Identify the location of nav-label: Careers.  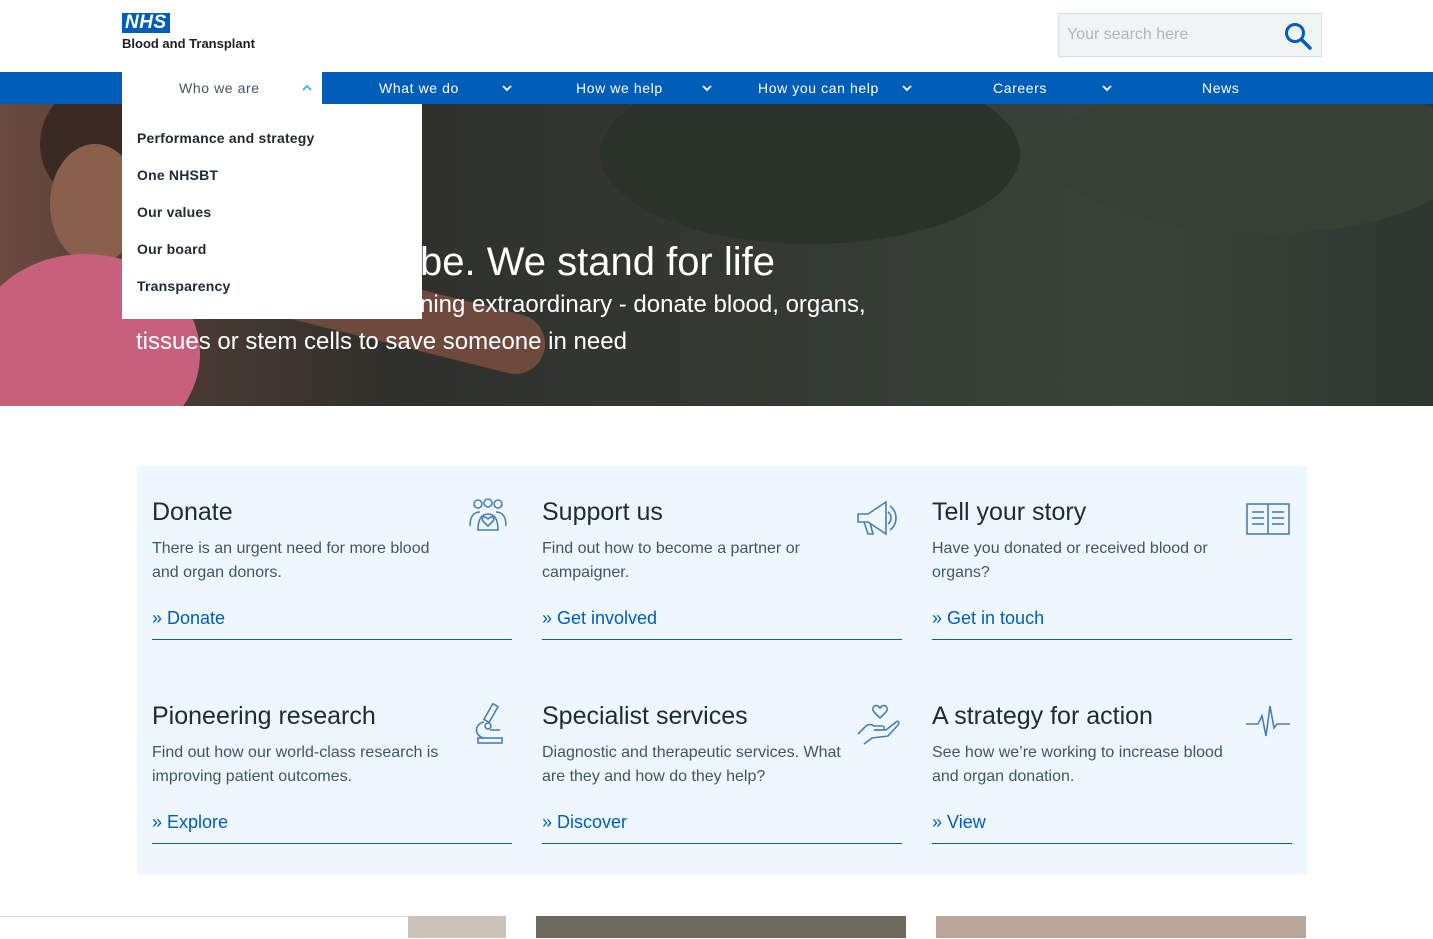
(1020, 88).